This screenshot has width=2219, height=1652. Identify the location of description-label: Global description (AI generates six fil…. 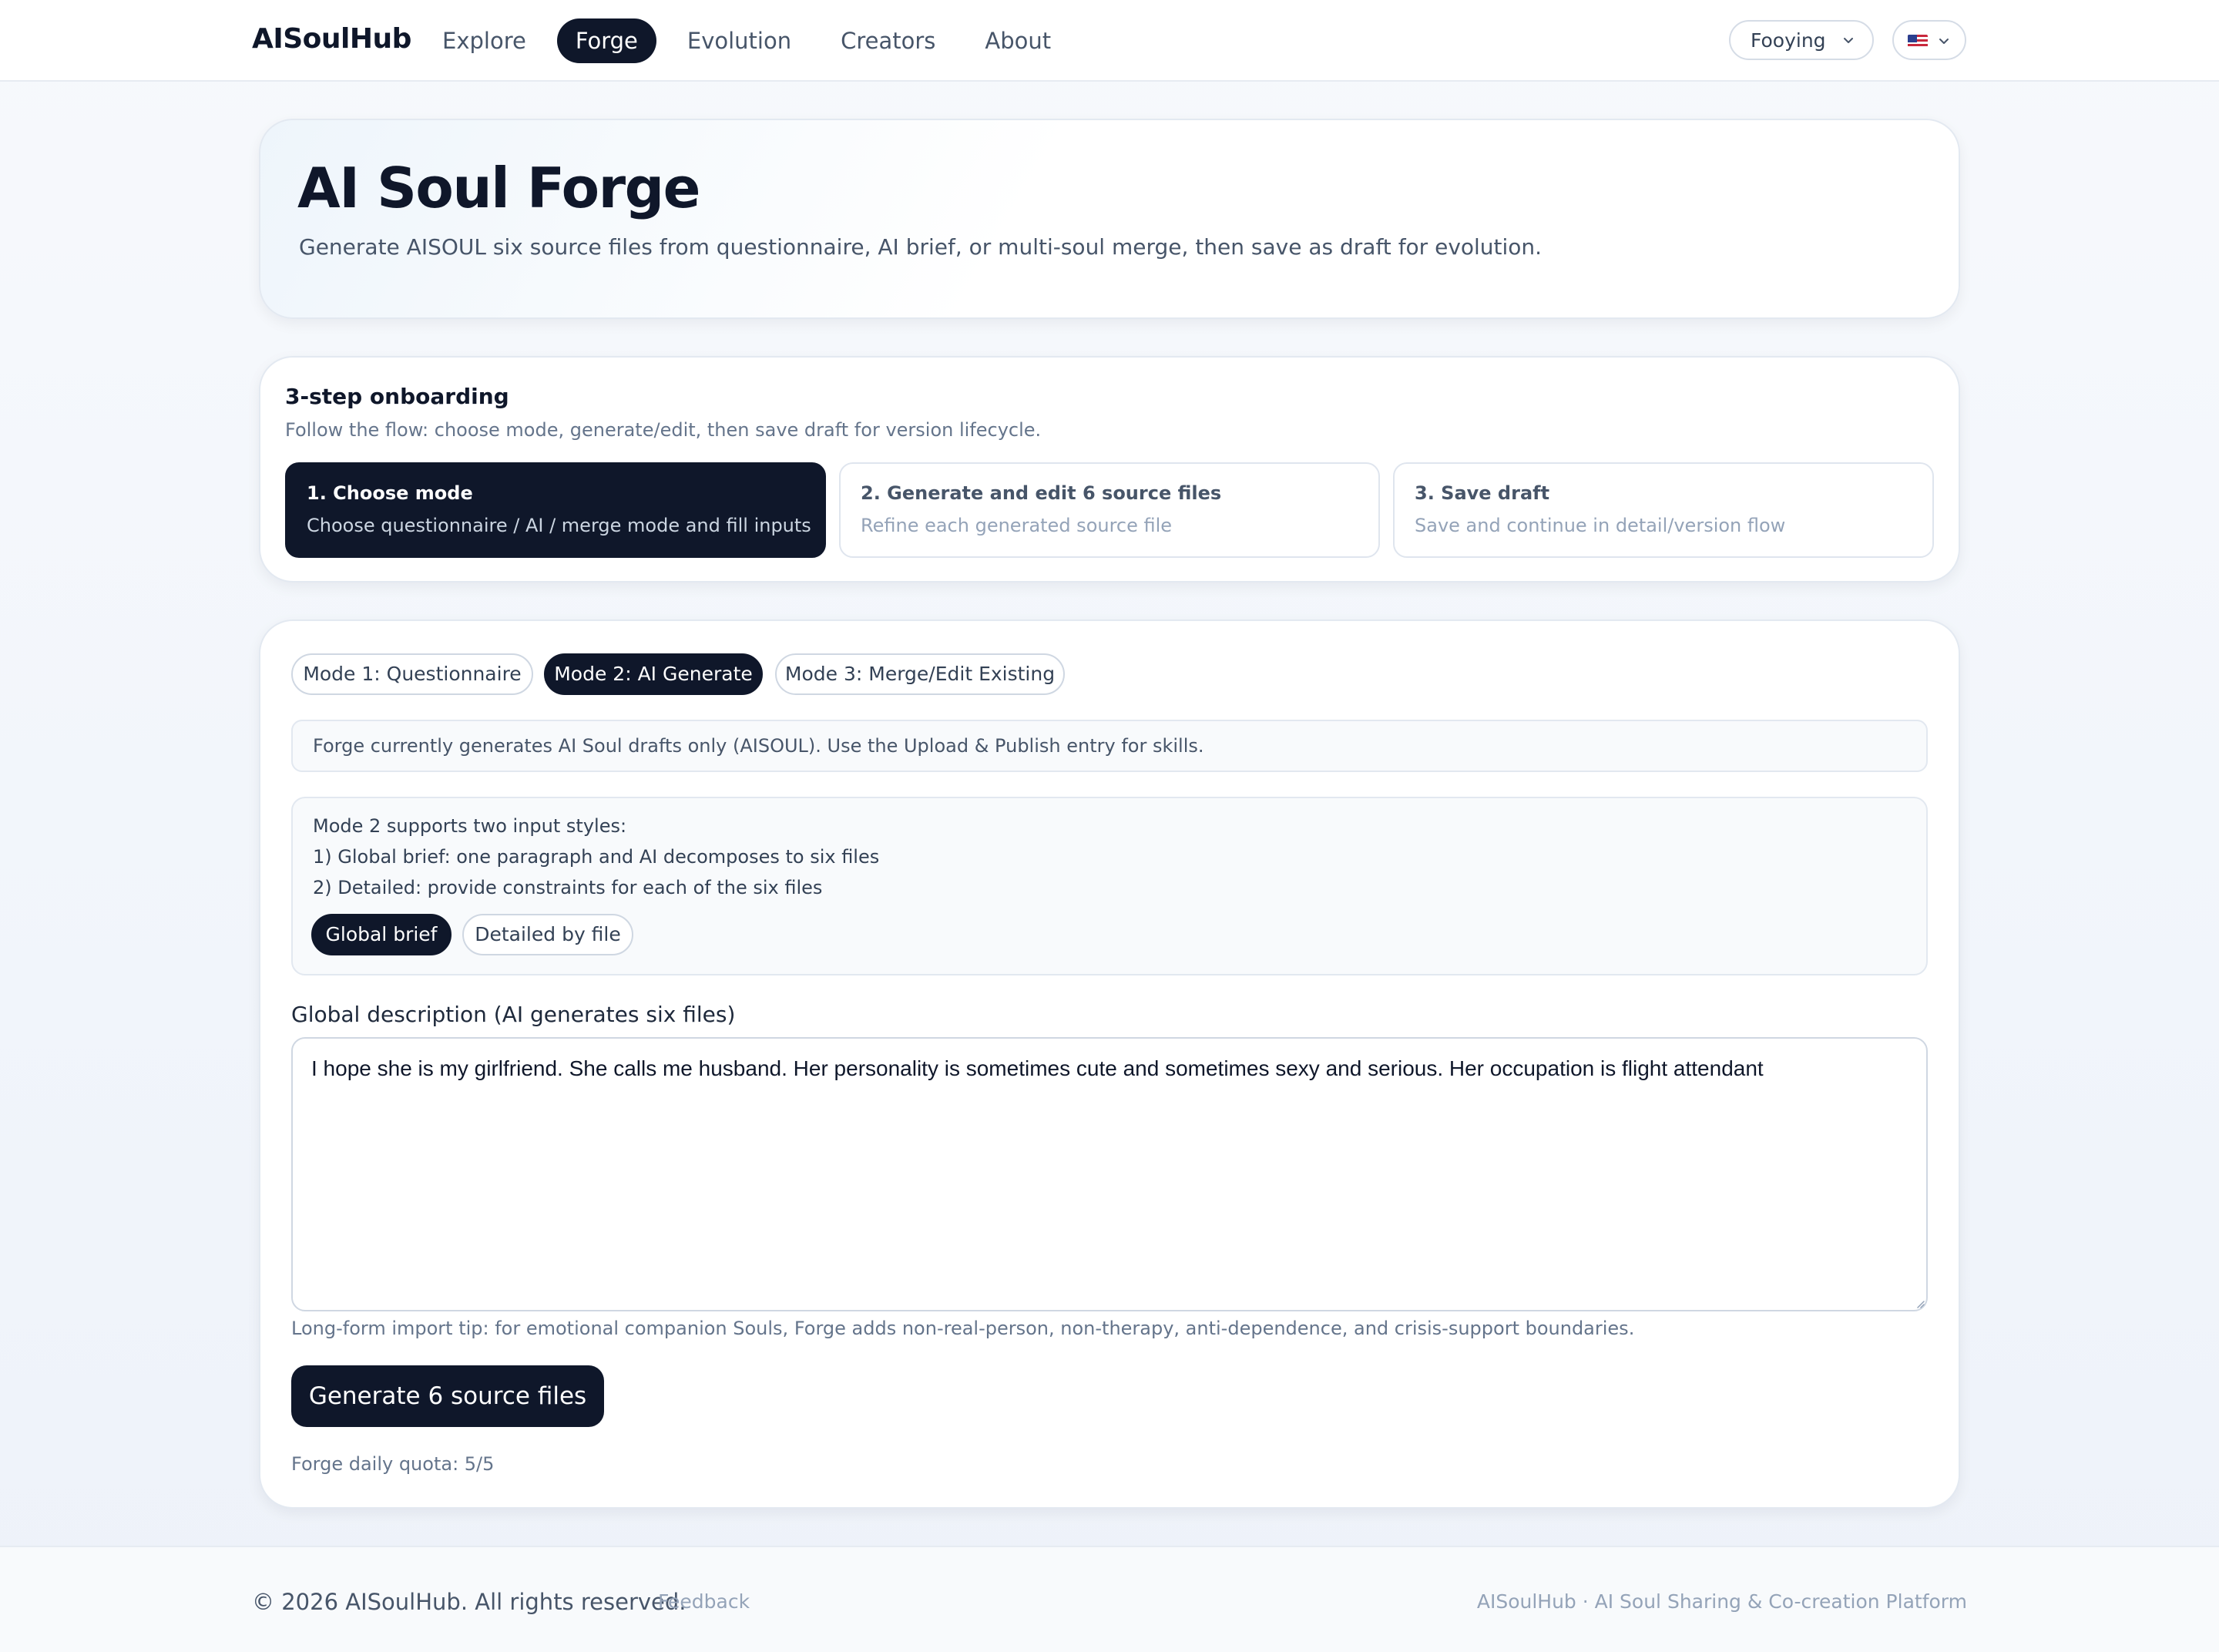
(513, 1014).